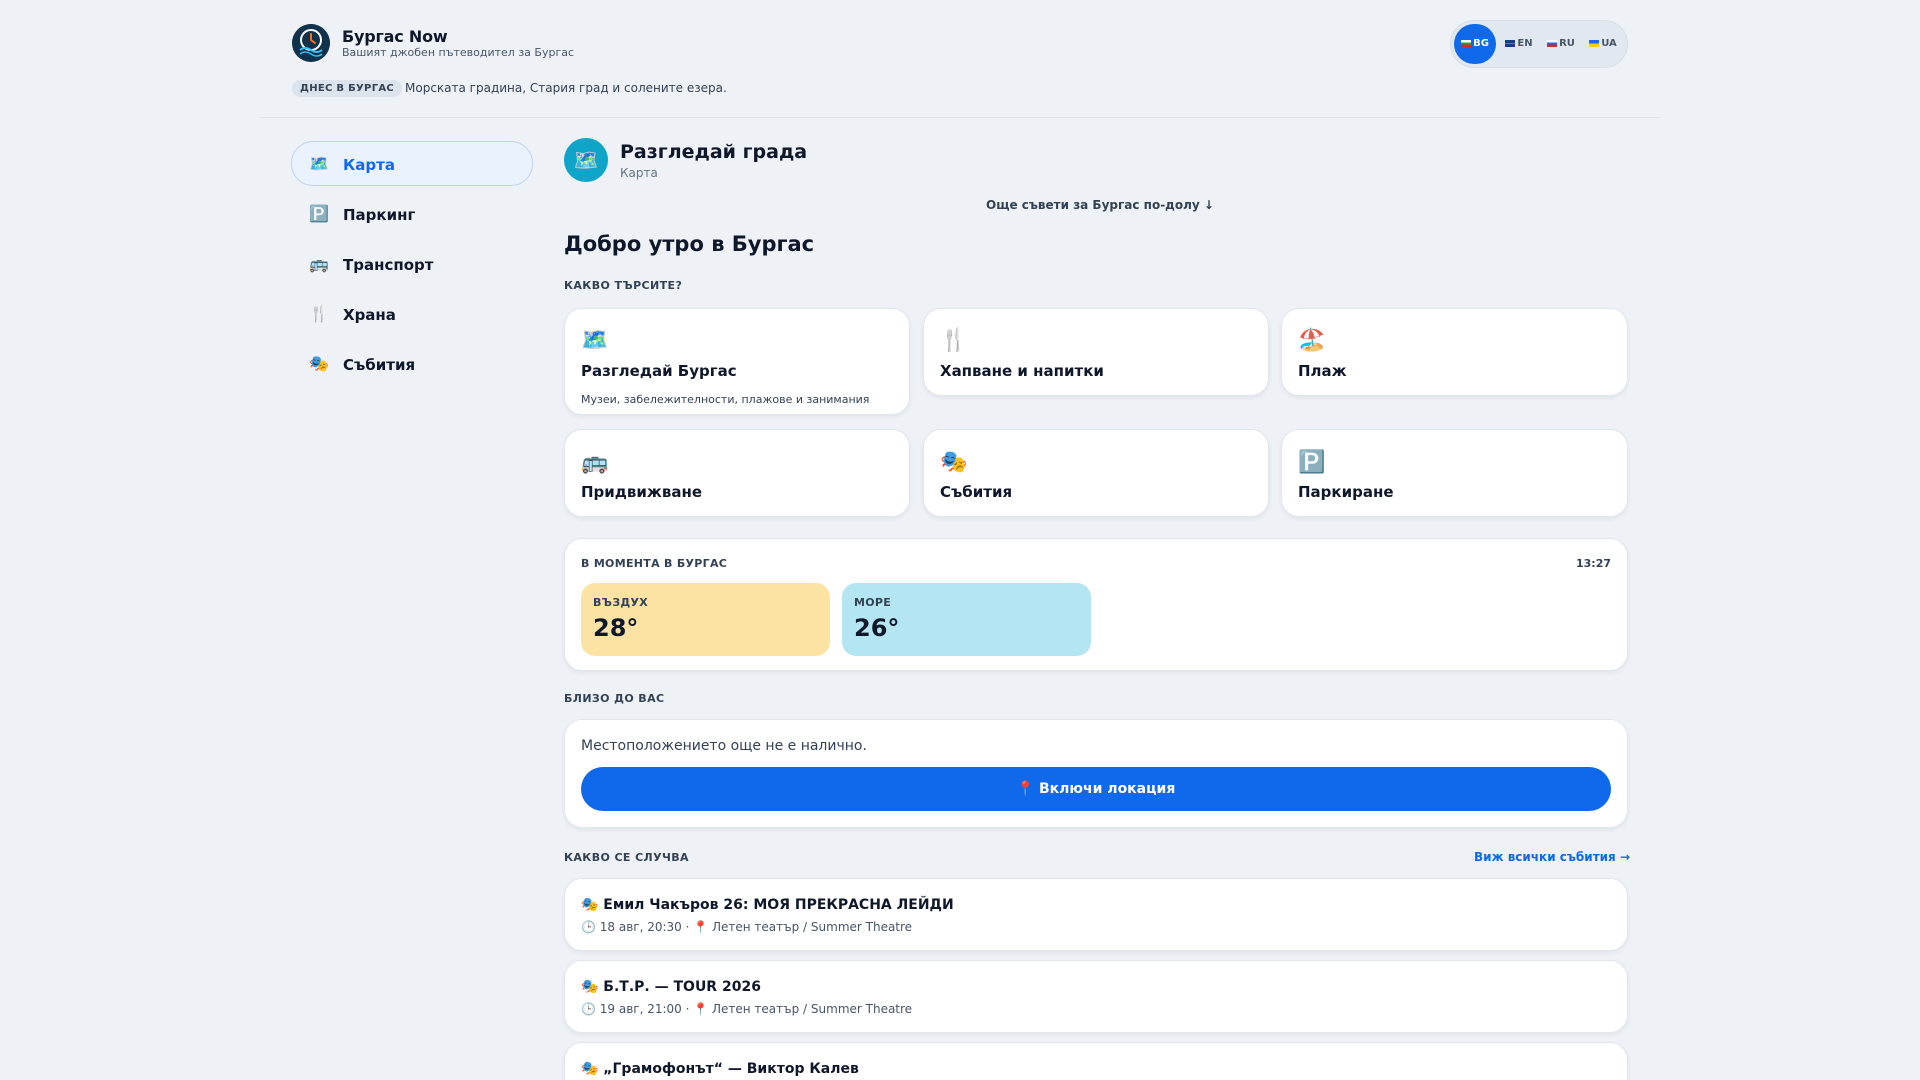 The width and height of the screenshot is (1920, 1080). Describe the element at coordinates (1096, 352) in the screenshot. I see `category-card-food: 🍴 Хапване и напитки` at that location.